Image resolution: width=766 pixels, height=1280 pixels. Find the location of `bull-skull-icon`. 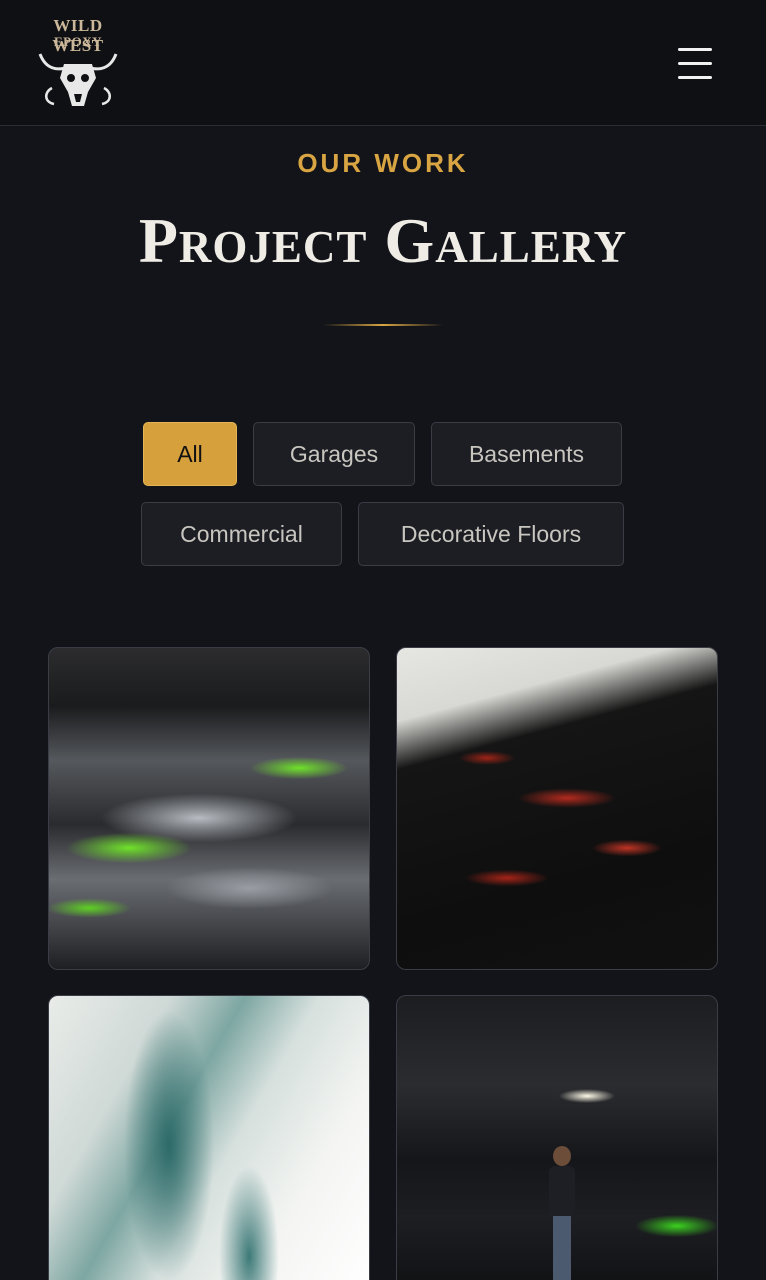

bull-skull-icon is located at coordinates (78, 79).